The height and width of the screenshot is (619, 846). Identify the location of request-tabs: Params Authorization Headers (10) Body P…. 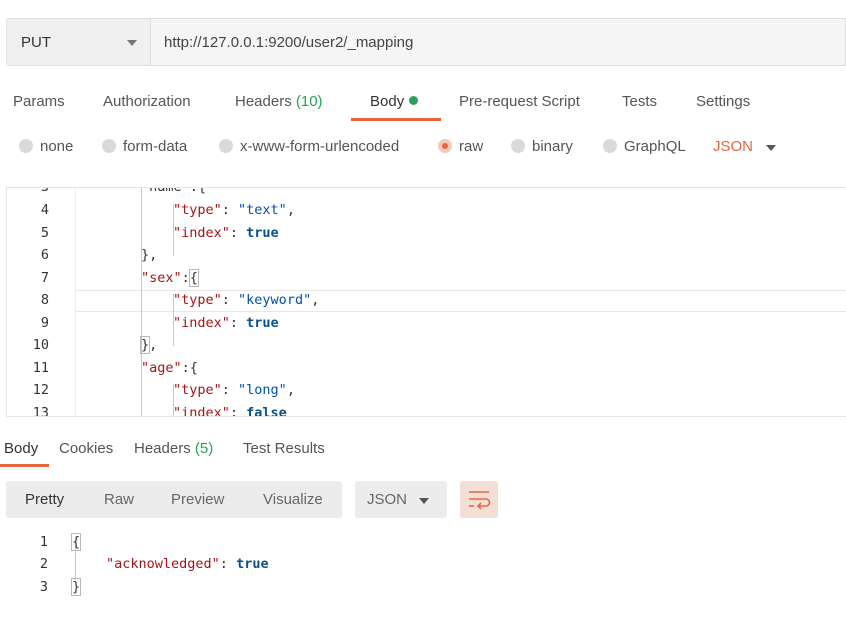
(423, 106).